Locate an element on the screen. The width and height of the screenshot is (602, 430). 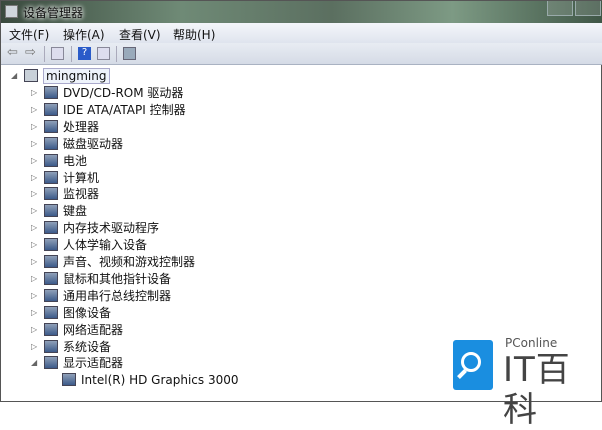
tree-item: ▷ 键盘 is located at coordinates (59, 210).